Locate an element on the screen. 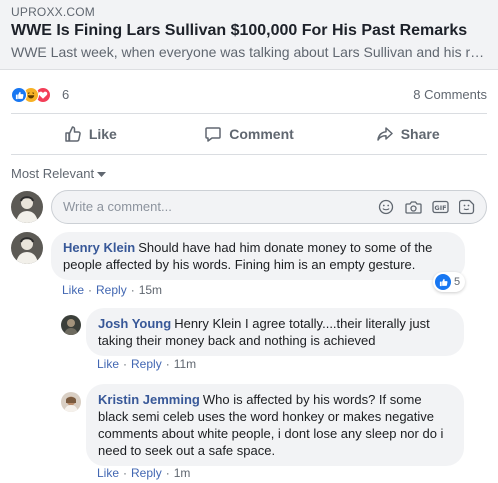 This screenshot has height=483, width=498. comment-author: Josh Young is located at coordinates (134, 323).